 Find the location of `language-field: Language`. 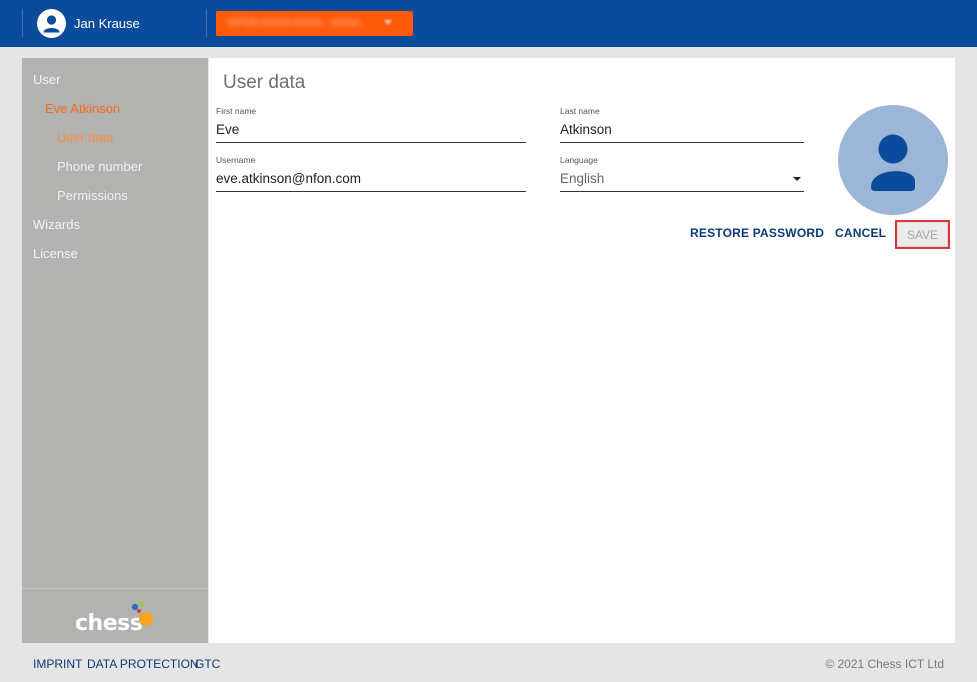

language-field: Language is located at coordinates (682, 173).